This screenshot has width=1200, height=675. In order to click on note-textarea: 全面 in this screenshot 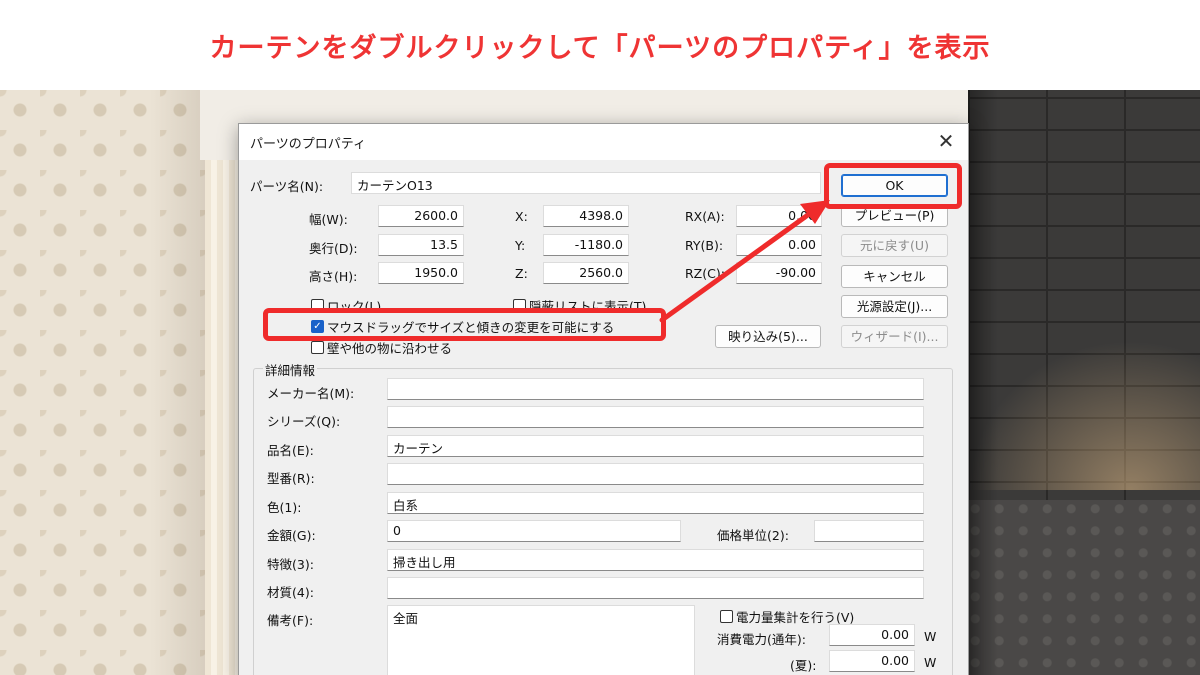, I will do `click(541, 640)`.